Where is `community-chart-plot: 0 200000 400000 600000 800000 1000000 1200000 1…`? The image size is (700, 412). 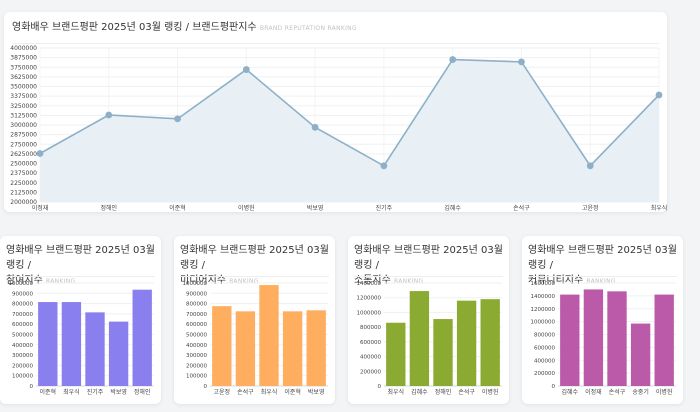
community-chart-plot: 0 200000 400000 600000 800000 1000000 1200000 1… is located at coordinates (603, 338).